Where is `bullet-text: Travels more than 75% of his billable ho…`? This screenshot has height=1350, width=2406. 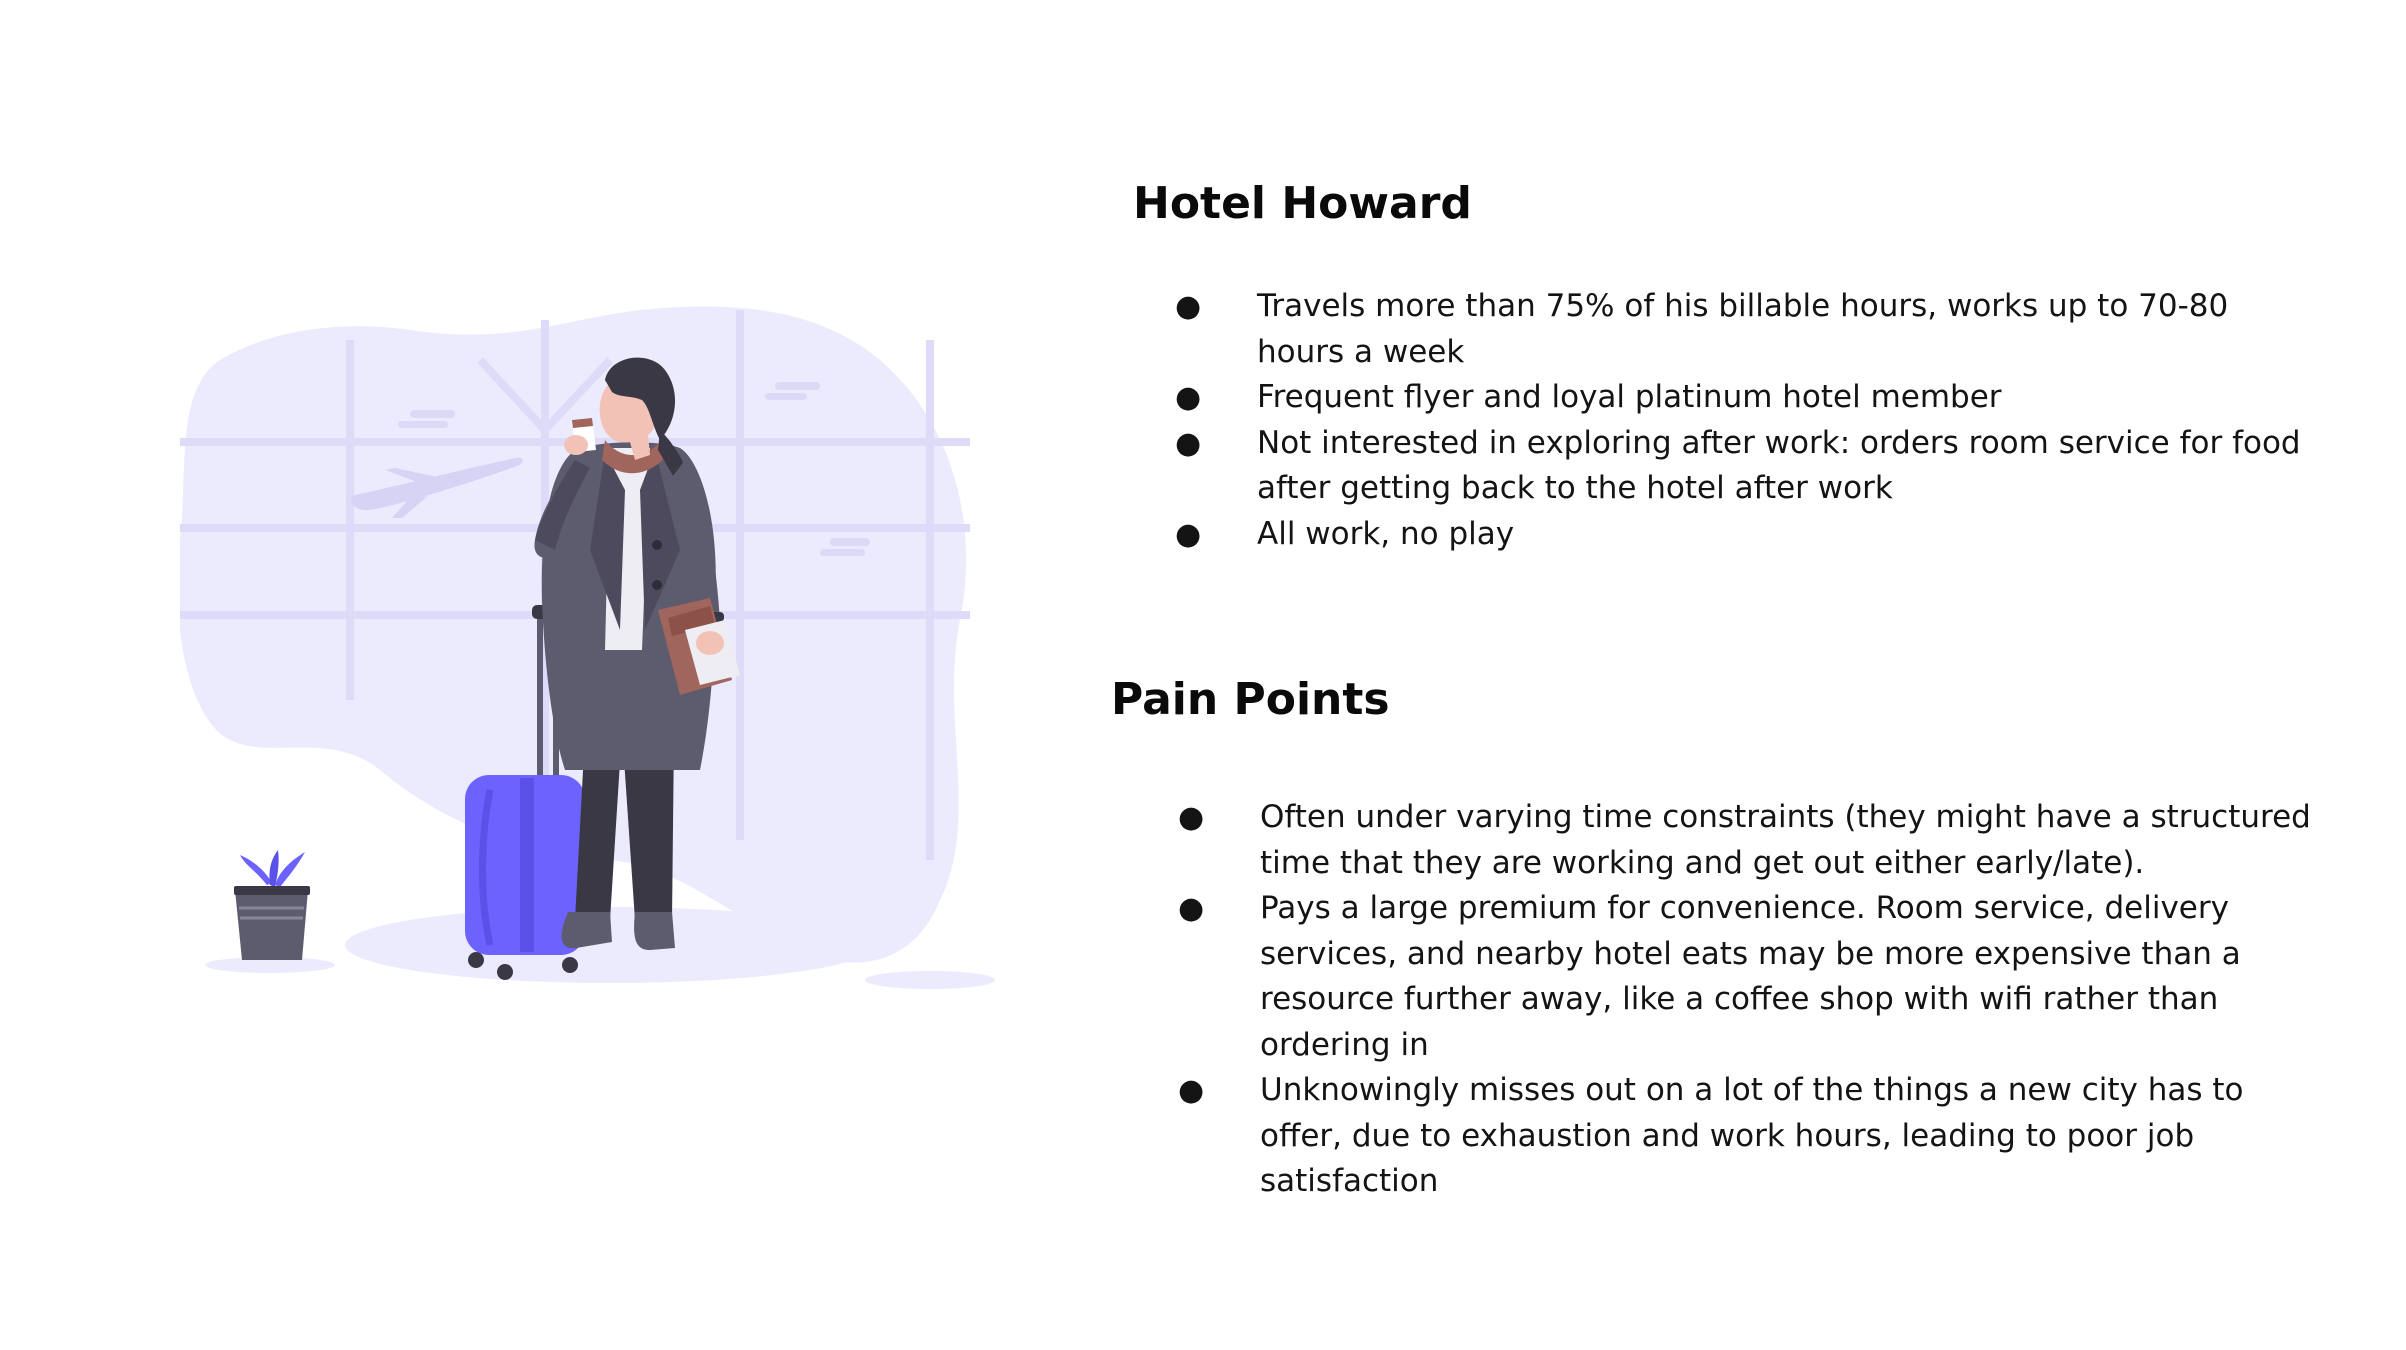
bullet-text: Travels more than 75% of his billable ho… is located at coordinates (1743, 329).